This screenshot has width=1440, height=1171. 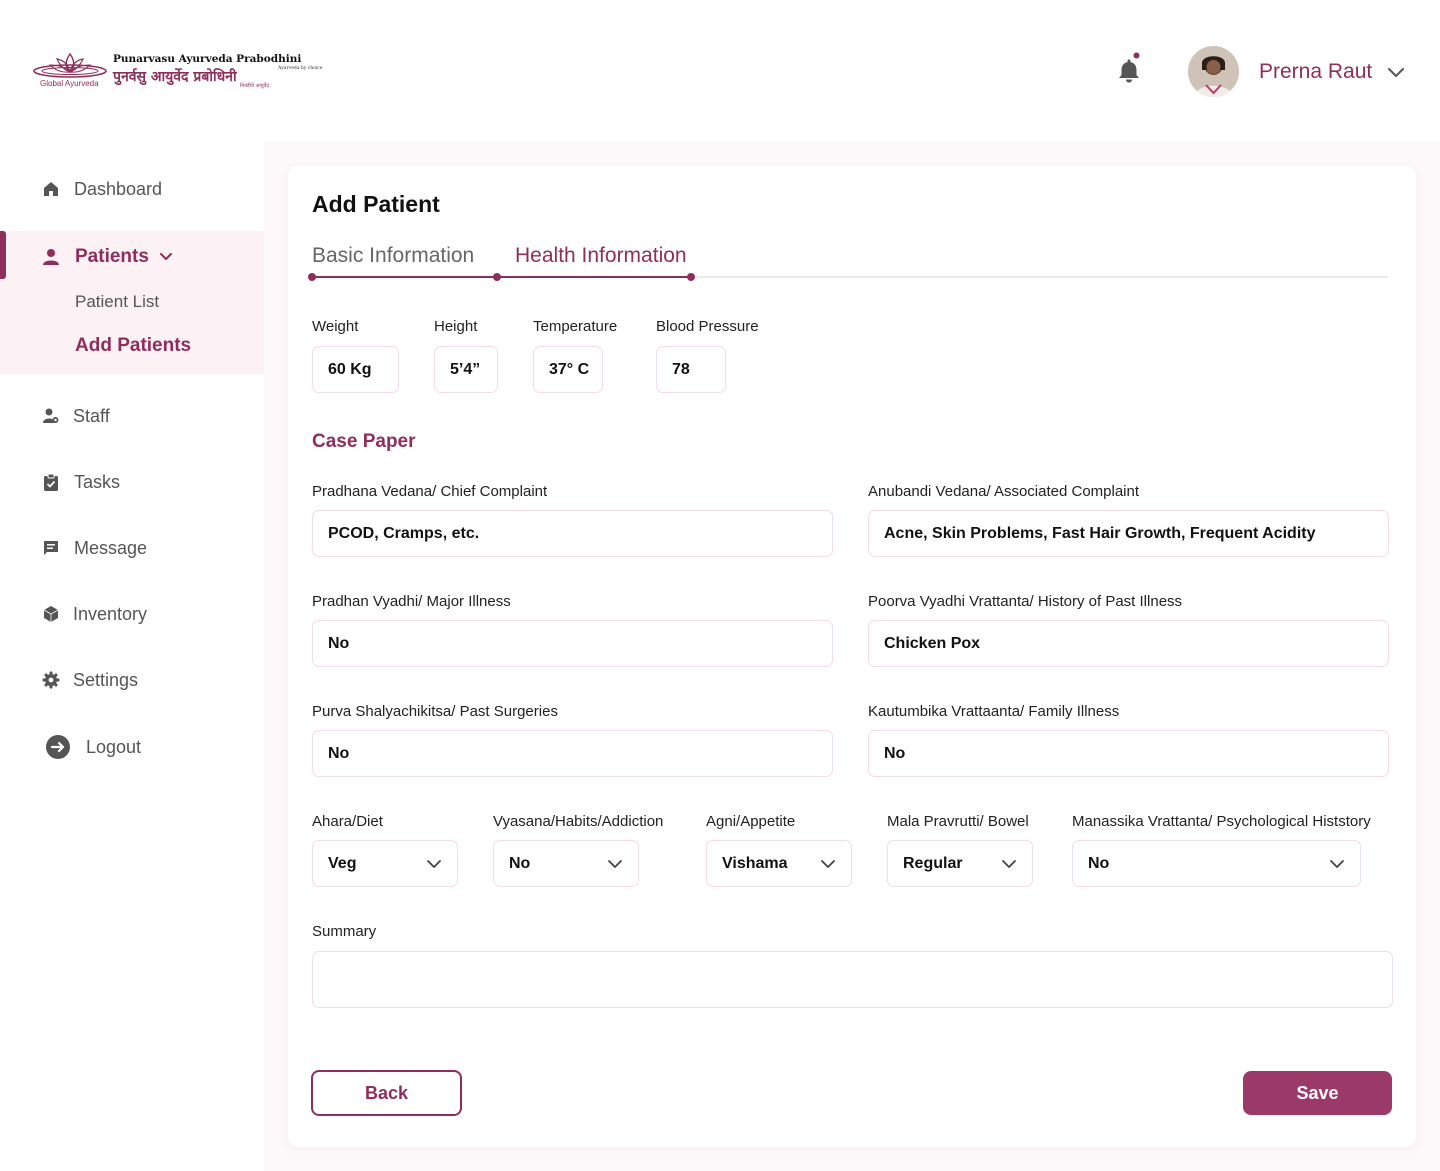 I want to click on sidebar-item-label: Staff, so click(x=91, y=415).